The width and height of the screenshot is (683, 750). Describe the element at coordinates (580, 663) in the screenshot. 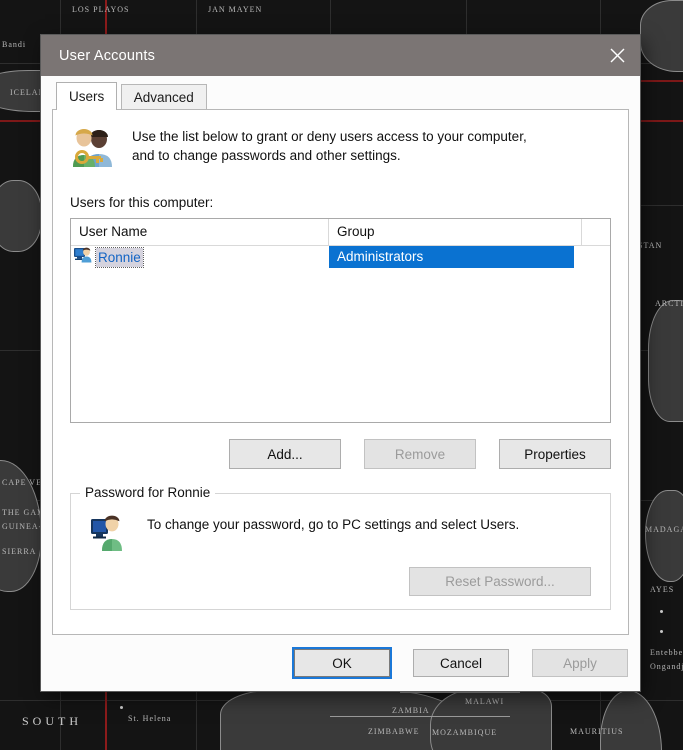

I see `apply-button: Apply` at that location.